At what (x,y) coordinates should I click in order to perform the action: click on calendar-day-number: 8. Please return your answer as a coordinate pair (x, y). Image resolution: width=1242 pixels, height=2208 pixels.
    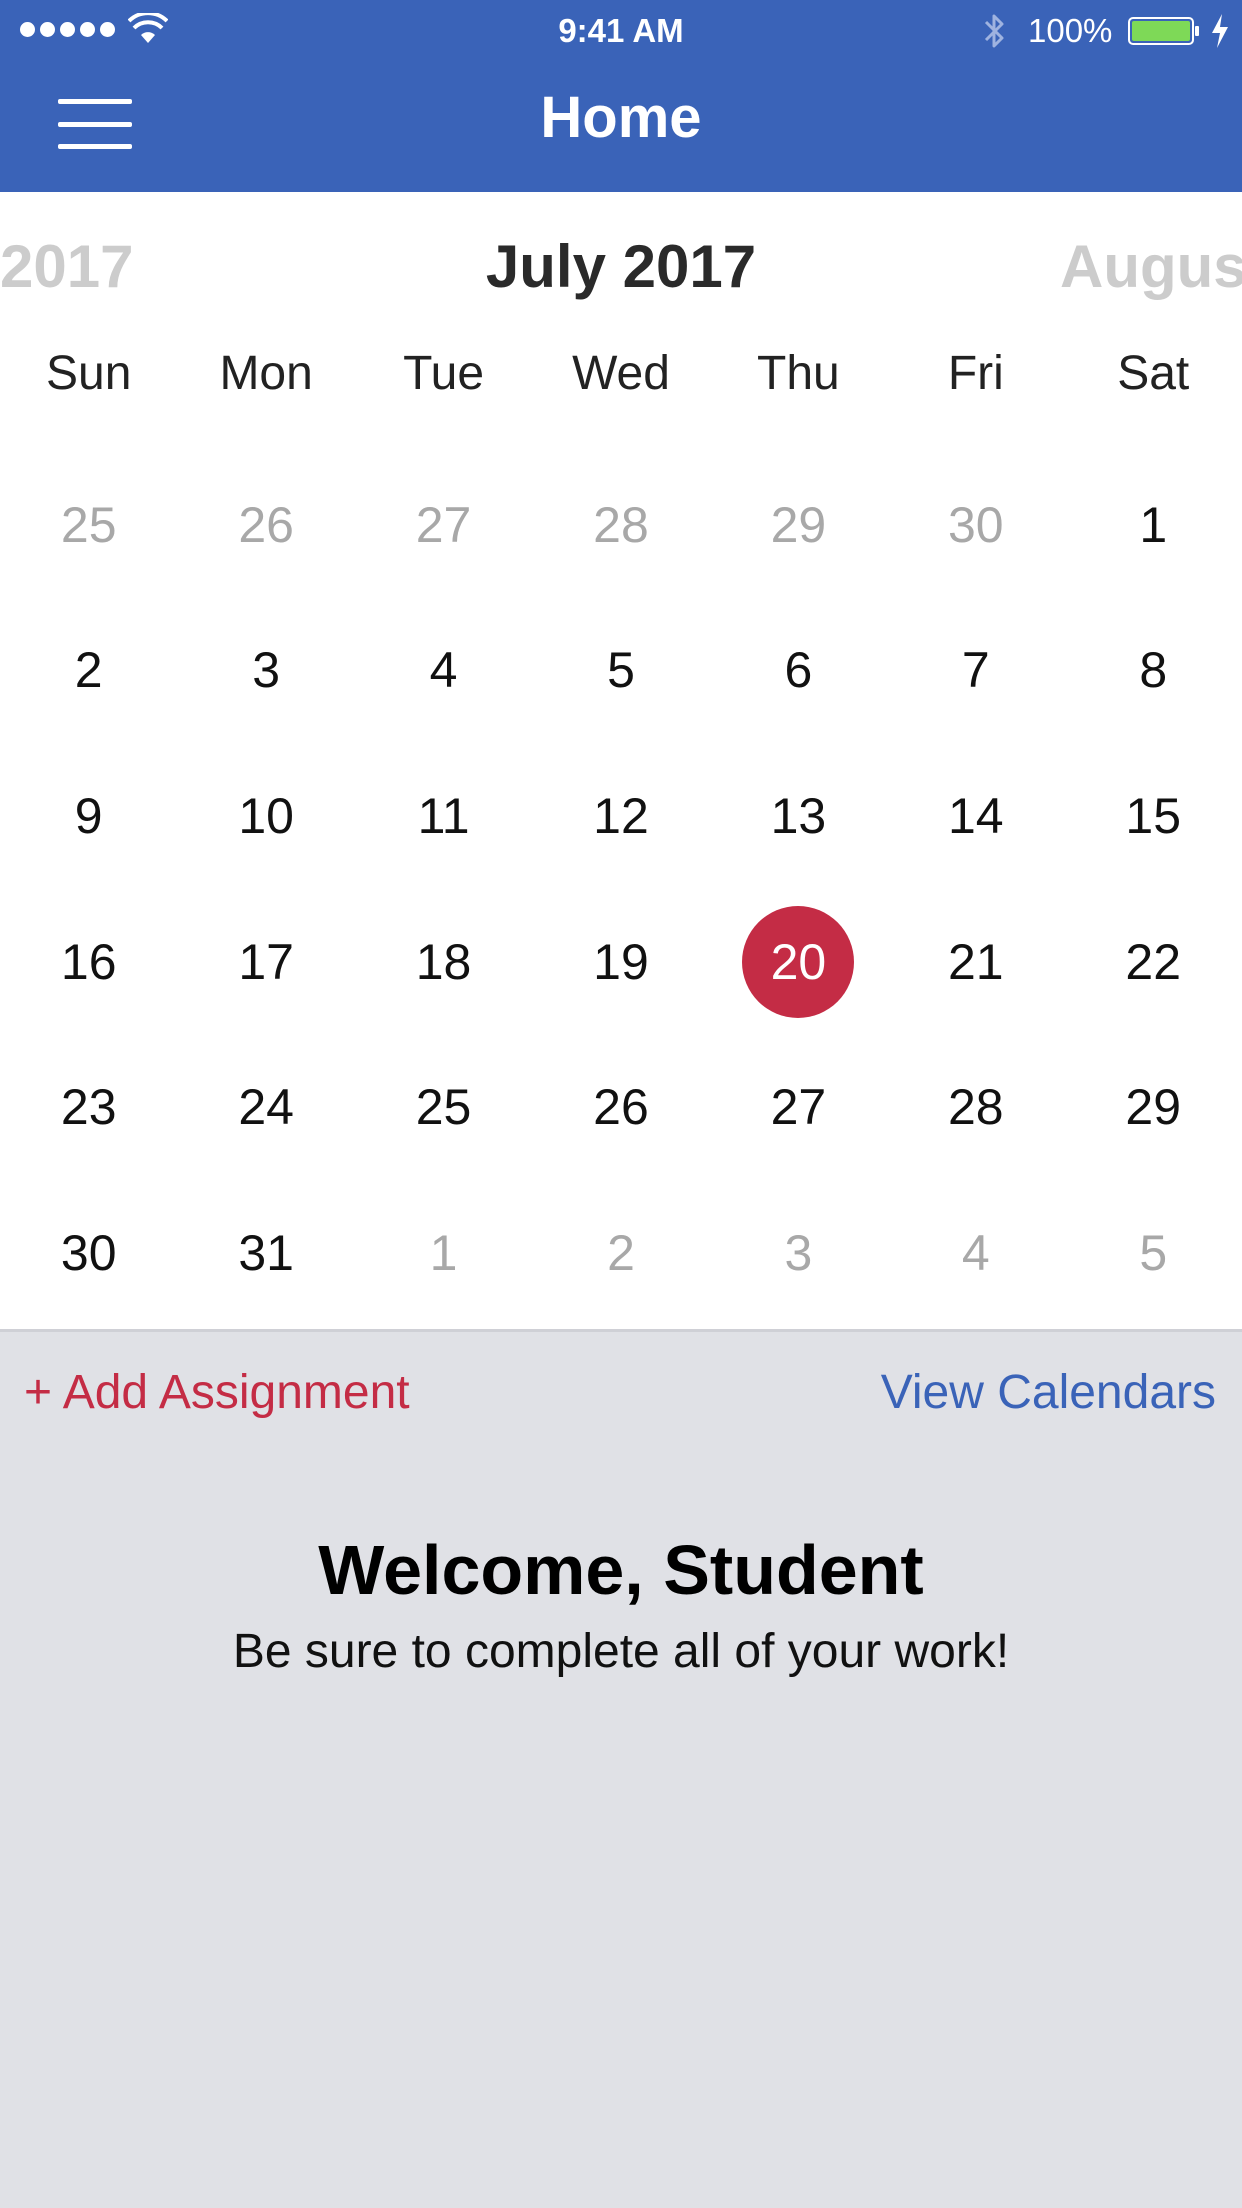
    Looking at the image, I should click on (1153, 670).